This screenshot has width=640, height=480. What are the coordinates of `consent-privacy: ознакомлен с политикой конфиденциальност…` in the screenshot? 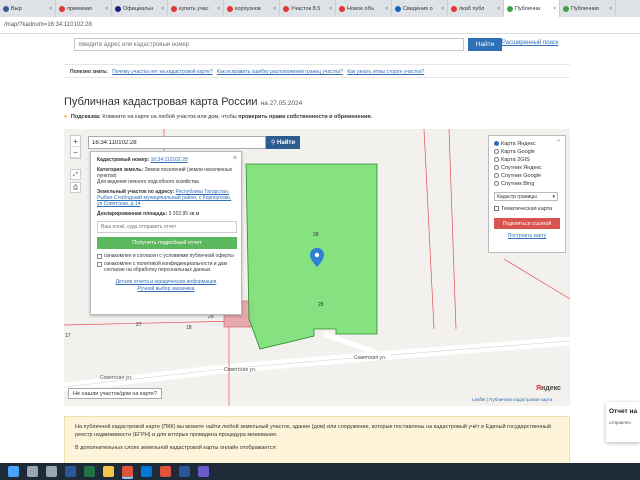 It's located at (166, 267).